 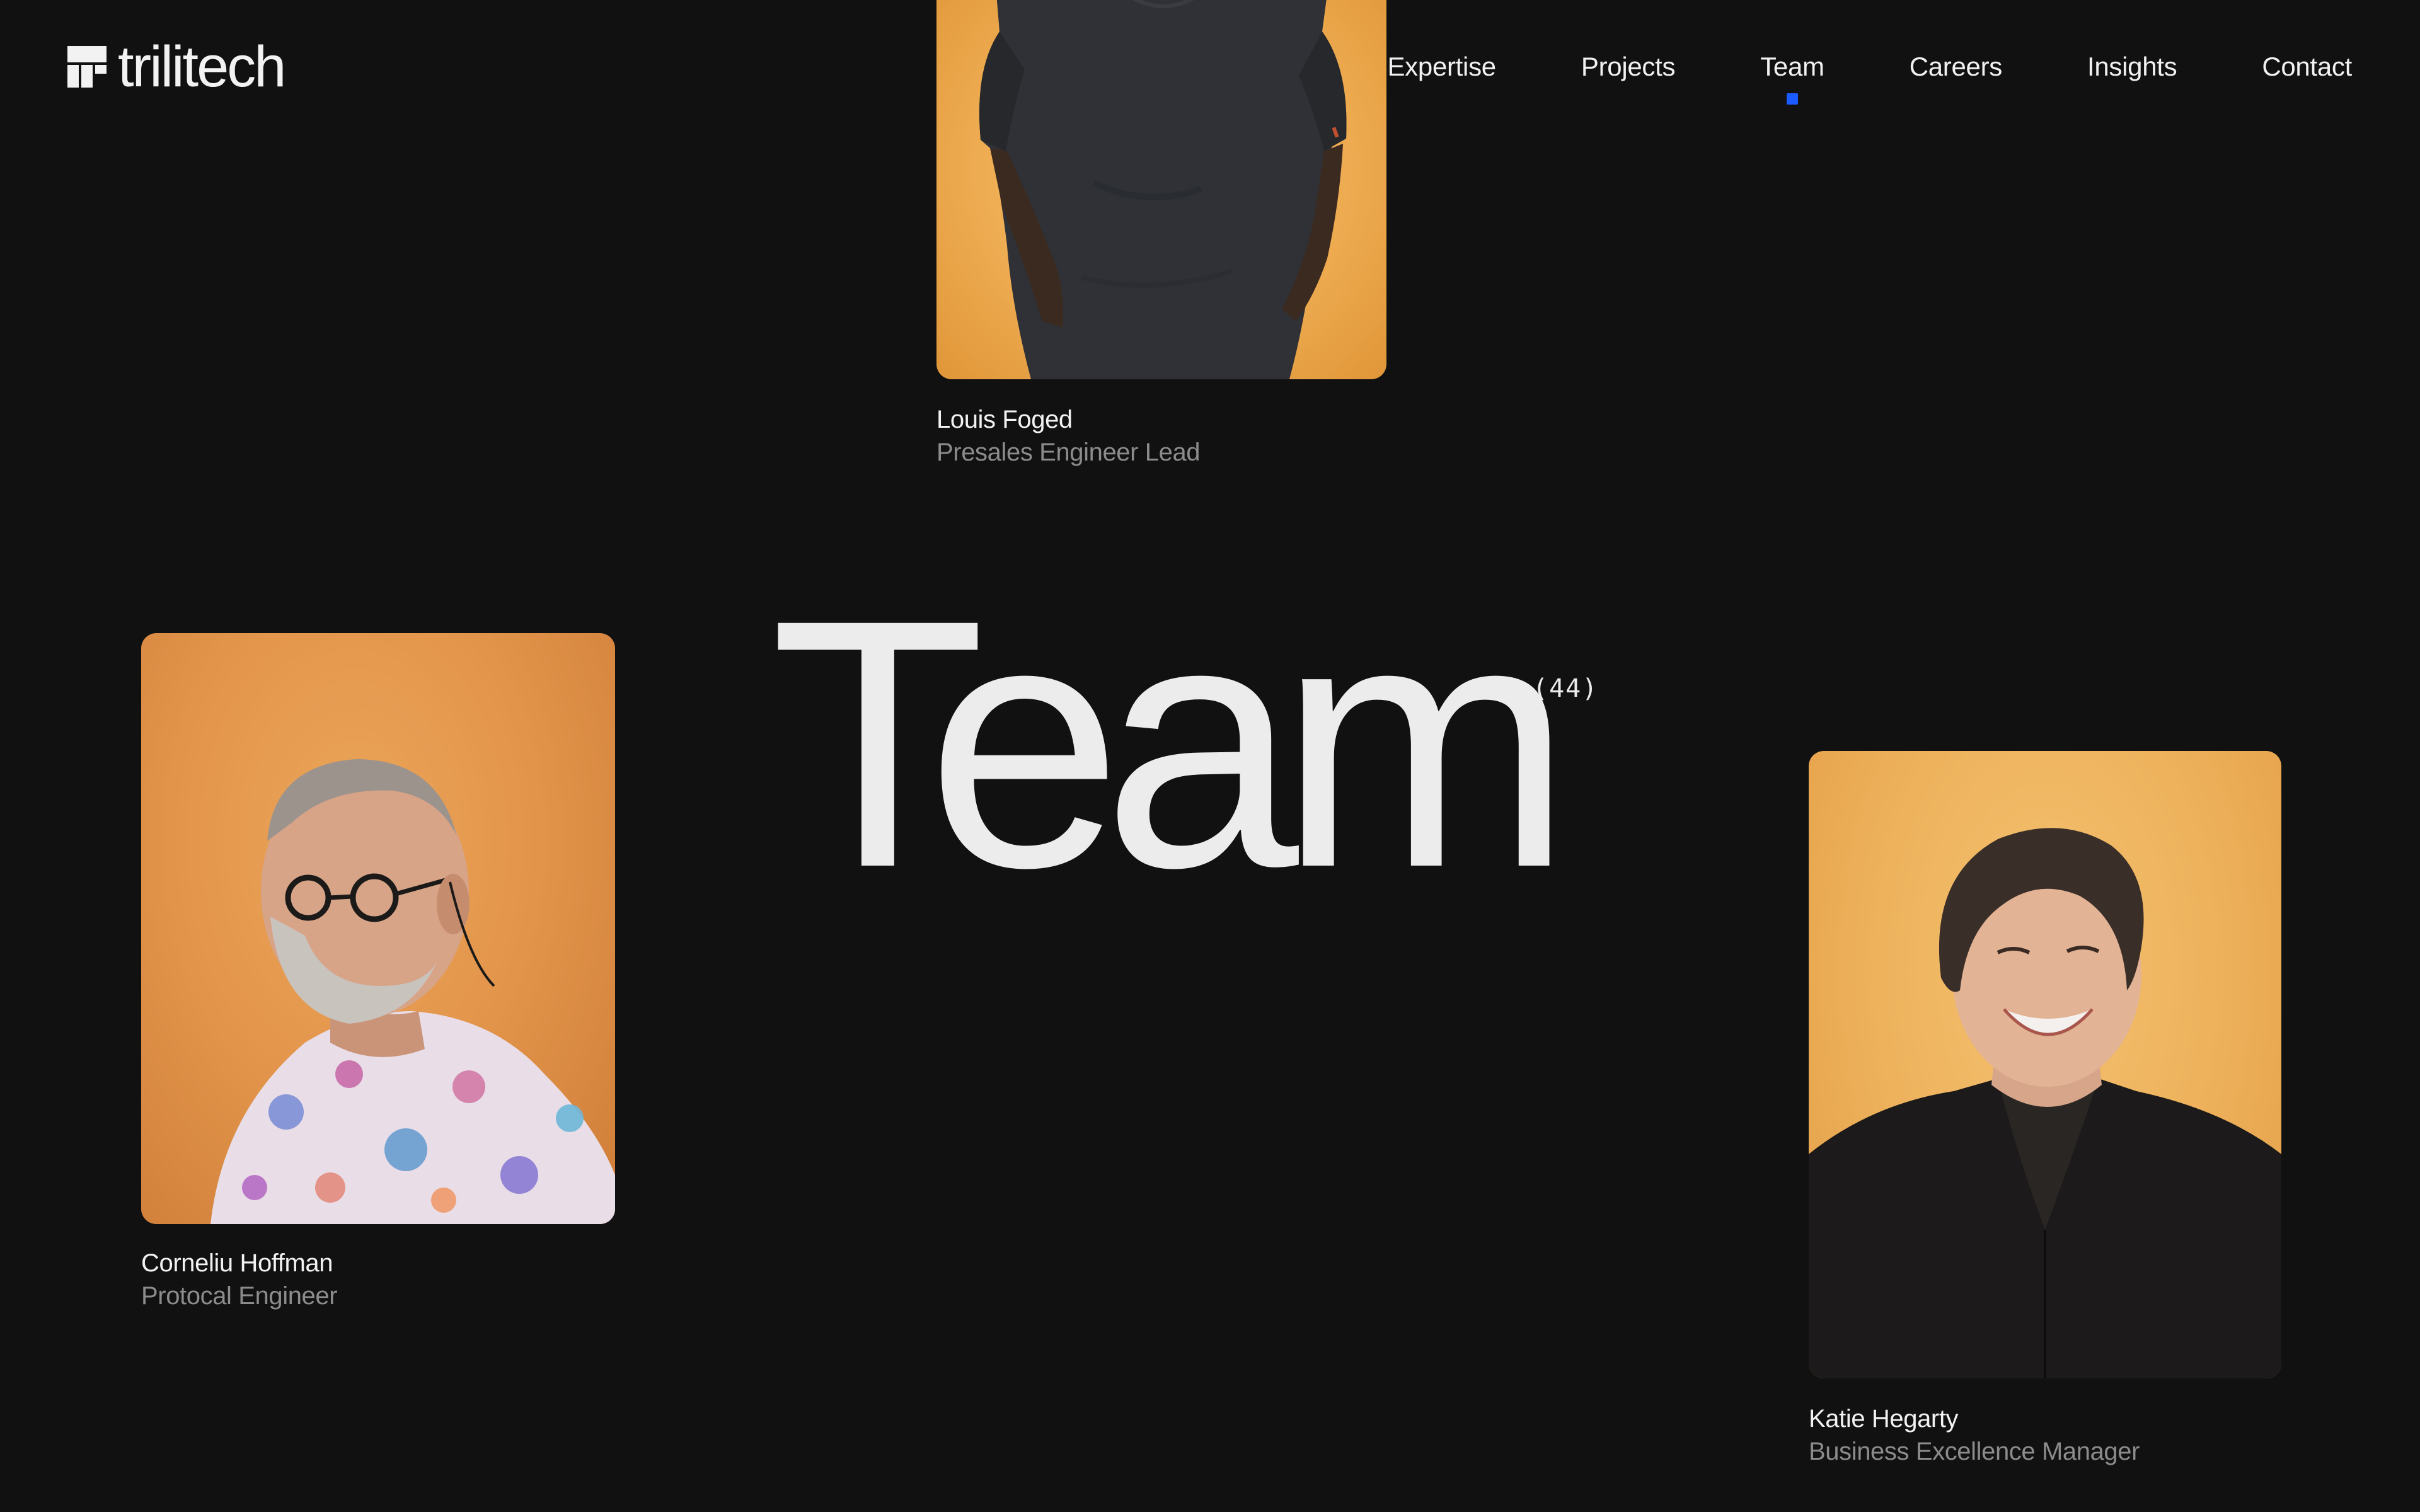 I want to click on brand-name: trilitech, so click(x=202, y=67).